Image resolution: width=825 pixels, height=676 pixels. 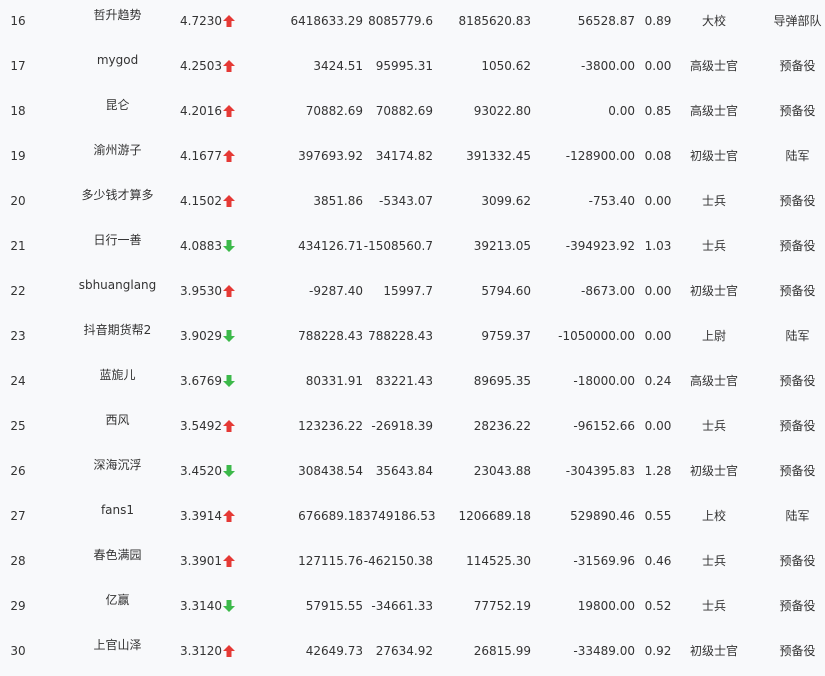 I want to click on trader-name: 西风, so click(x=117, y=420).